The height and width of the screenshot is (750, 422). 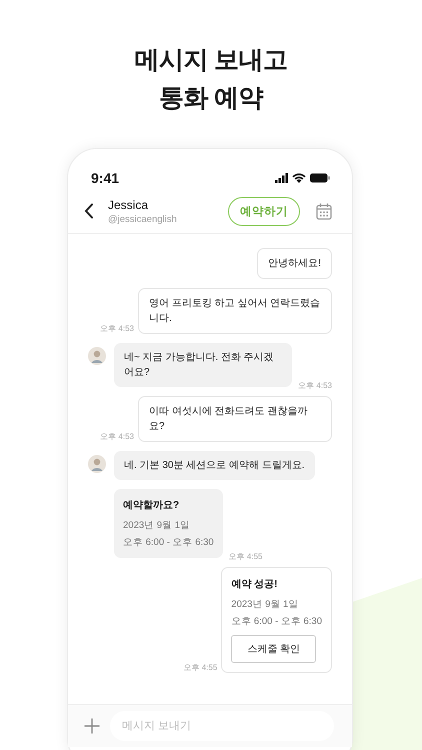 I want to click on message-bubble: 네~ 지금 가능합니다. 전화 주시겠어요?, so click(x=203, y=365).